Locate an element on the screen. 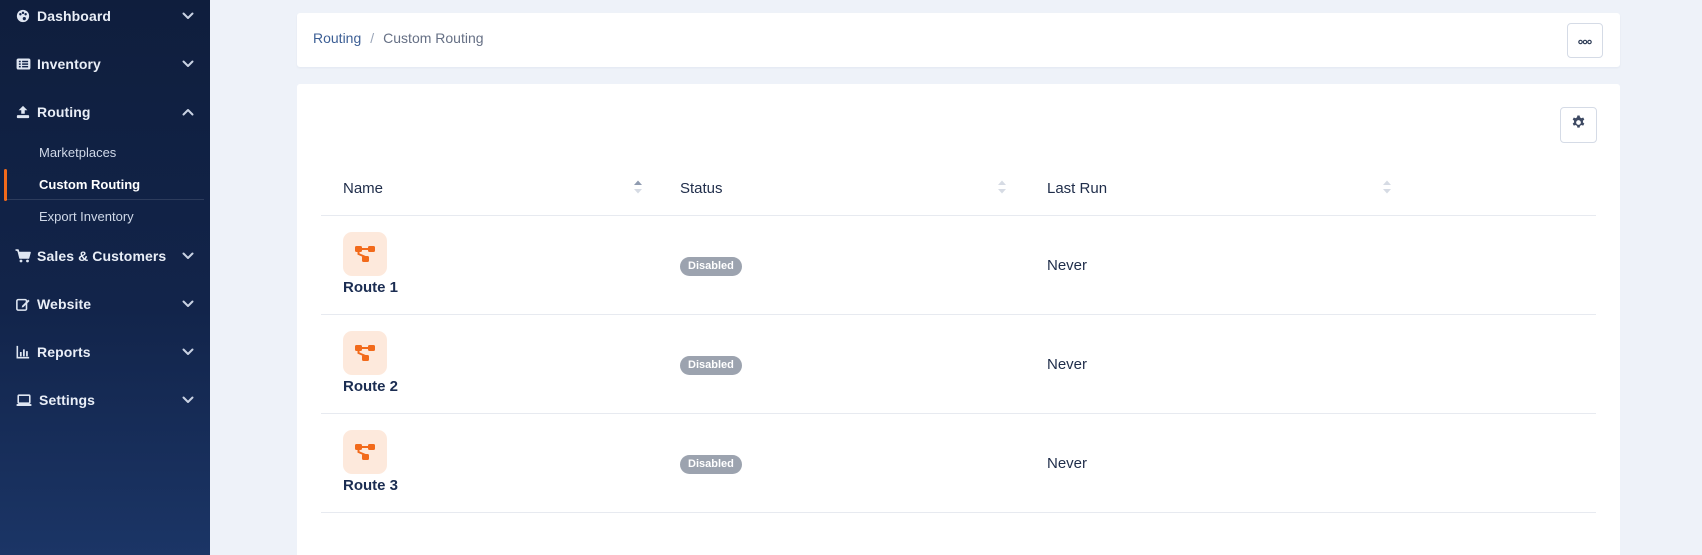 This screenshot has height=555, width=1702. sidebar-item-label: Dashboard is located at coordinates (74, 16).